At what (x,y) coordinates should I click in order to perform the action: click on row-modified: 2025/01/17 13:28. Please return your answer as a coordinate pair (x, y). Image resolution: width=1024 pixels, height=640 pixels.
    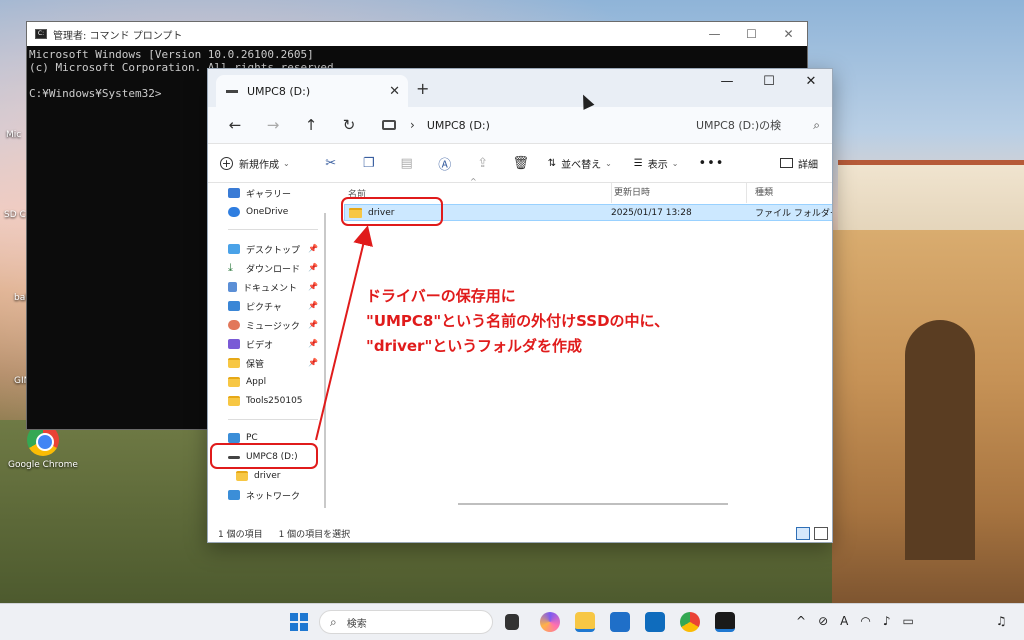
    Looking at the image, I should click on (651, 212).